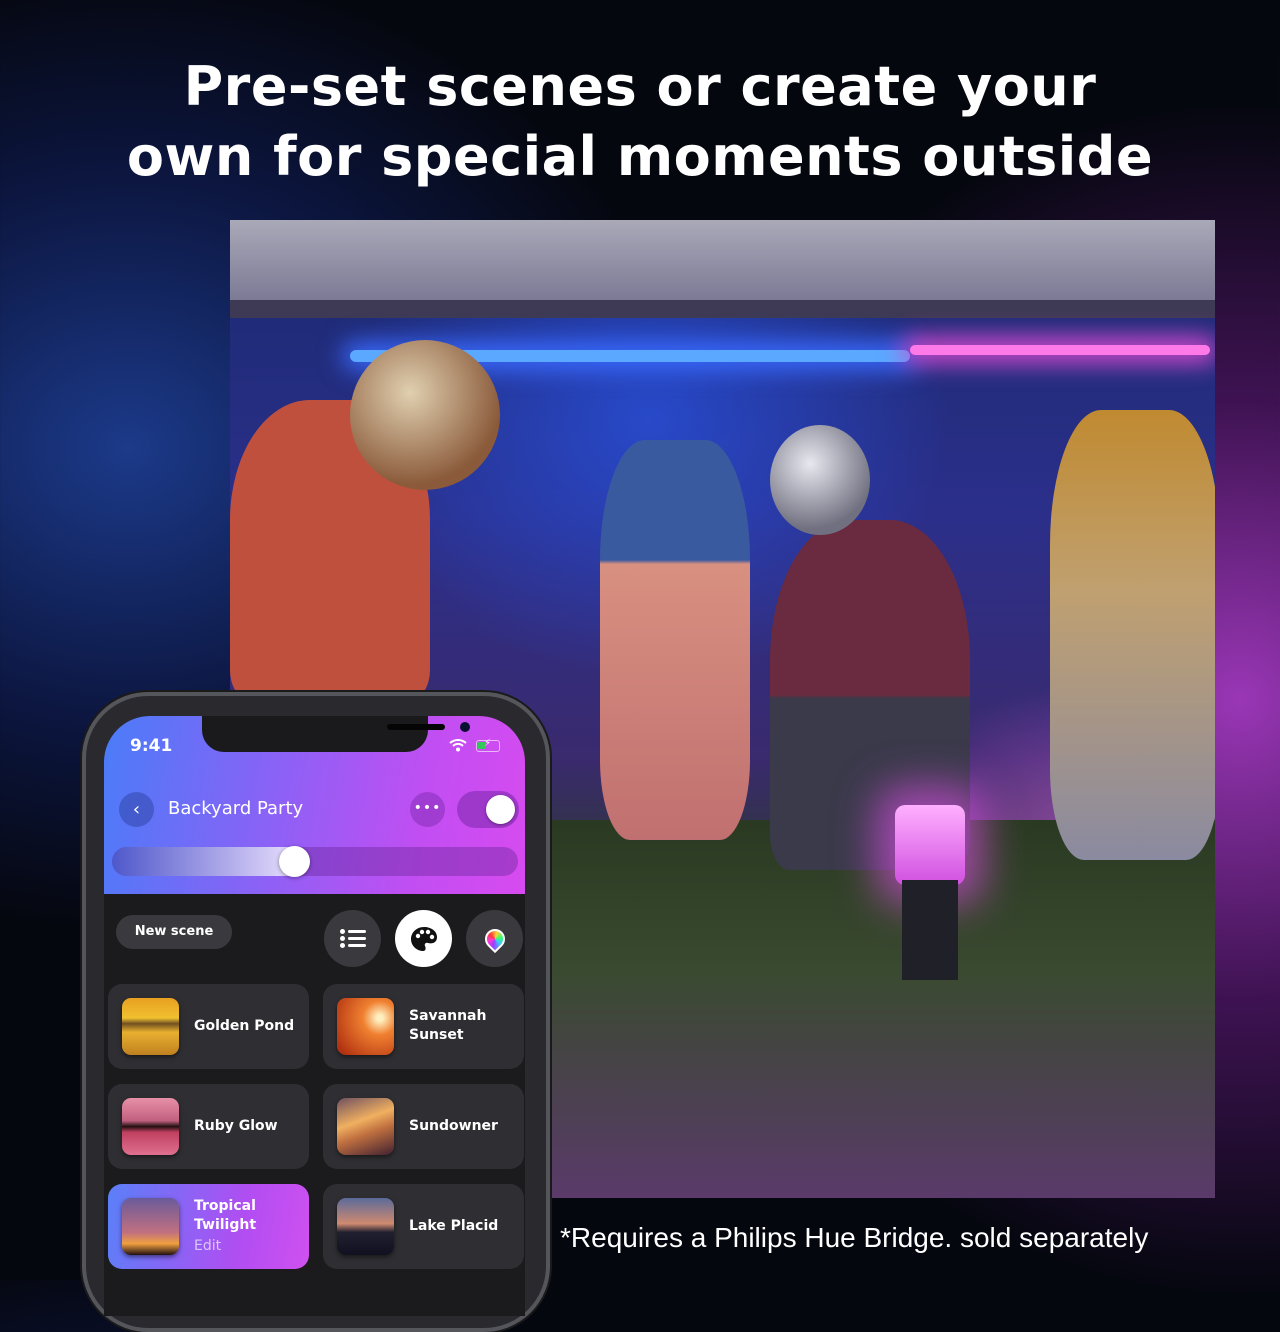 The height and width of the screenshot is (1332, 1280). What do you see at coordinates (488, 745) in the screenshot?
I see `battery-charging-icon: ⚡` at bounding box center [488, 745].